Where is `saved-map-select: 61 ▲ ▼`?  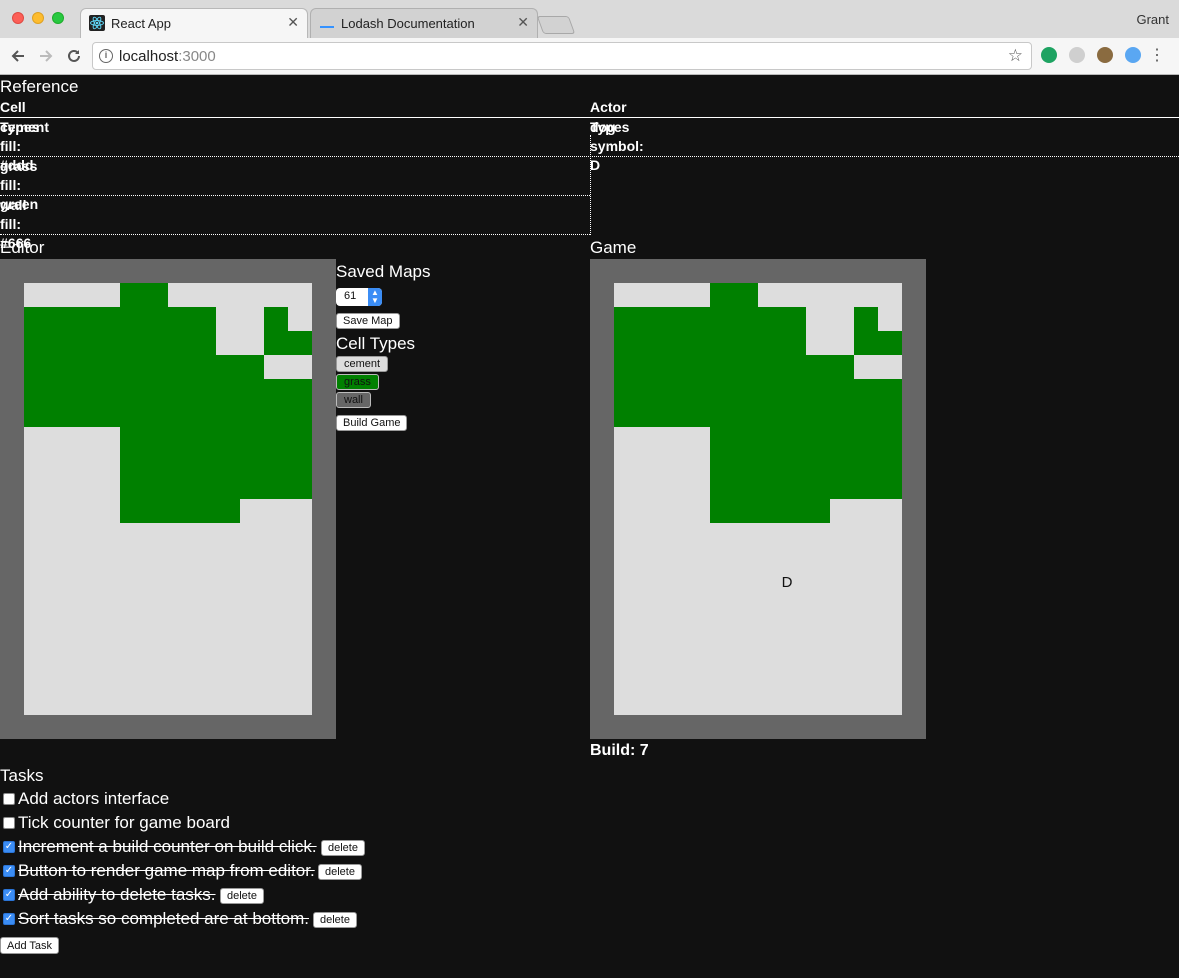 saved-map-select: 61 ▲ ▼ is located at coordinates (359, 297).